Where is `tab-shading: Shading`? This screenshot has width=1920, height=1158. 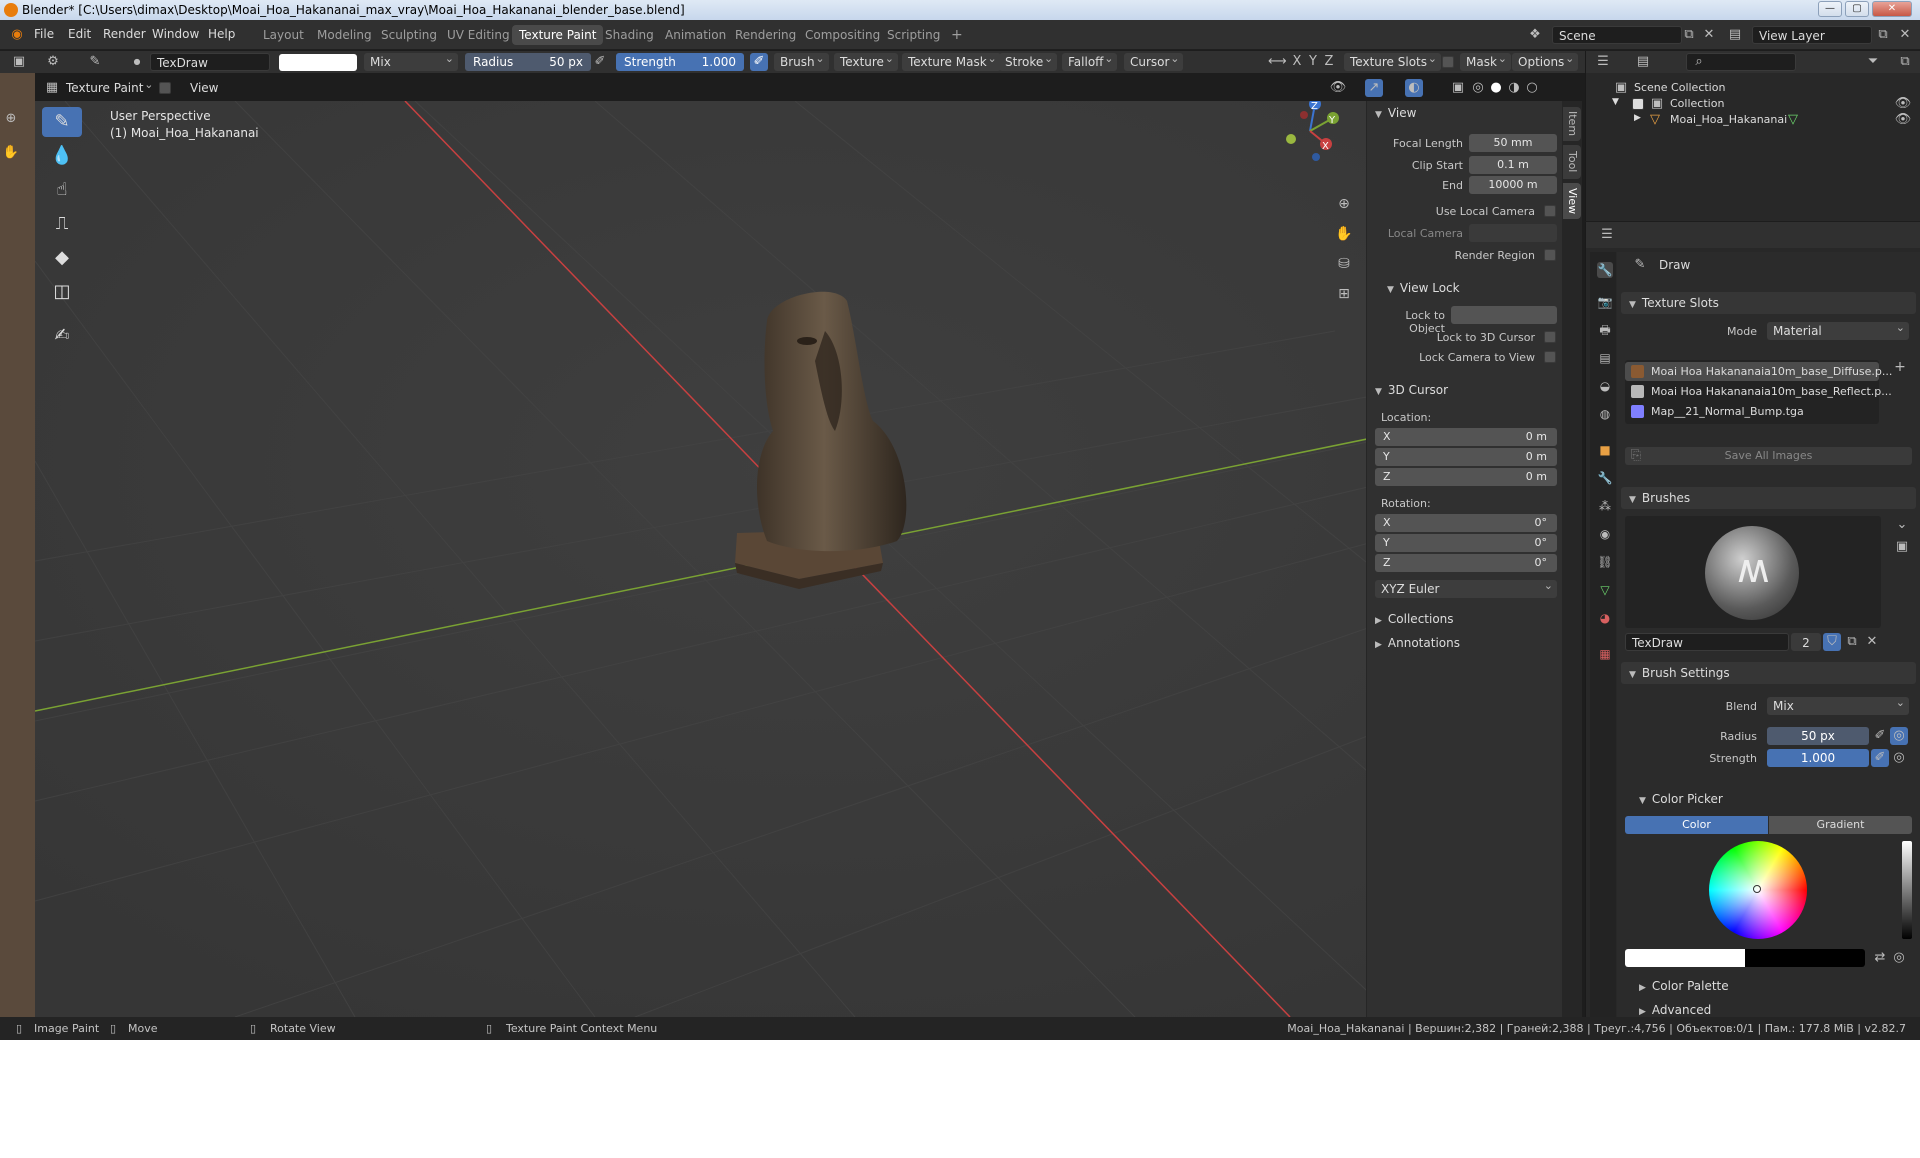 tab-shading: Shading is located at coordinates (629, 35).